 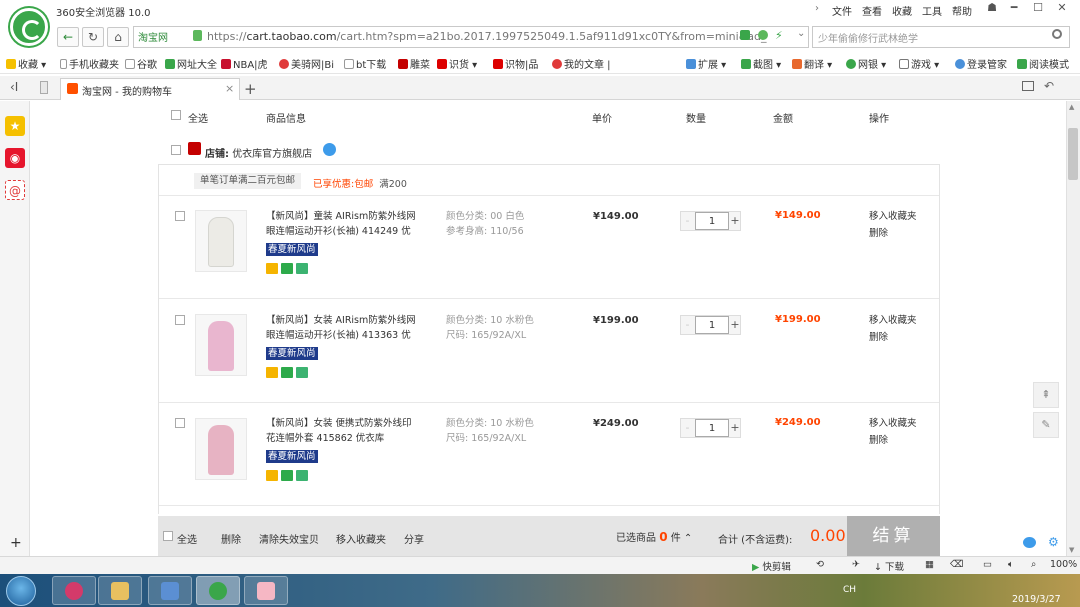 What do you see at coordinates (515, 63) in the screenshot?
I see `bookmark-shiwu: 识物|品` at bounding box center [515, 63].